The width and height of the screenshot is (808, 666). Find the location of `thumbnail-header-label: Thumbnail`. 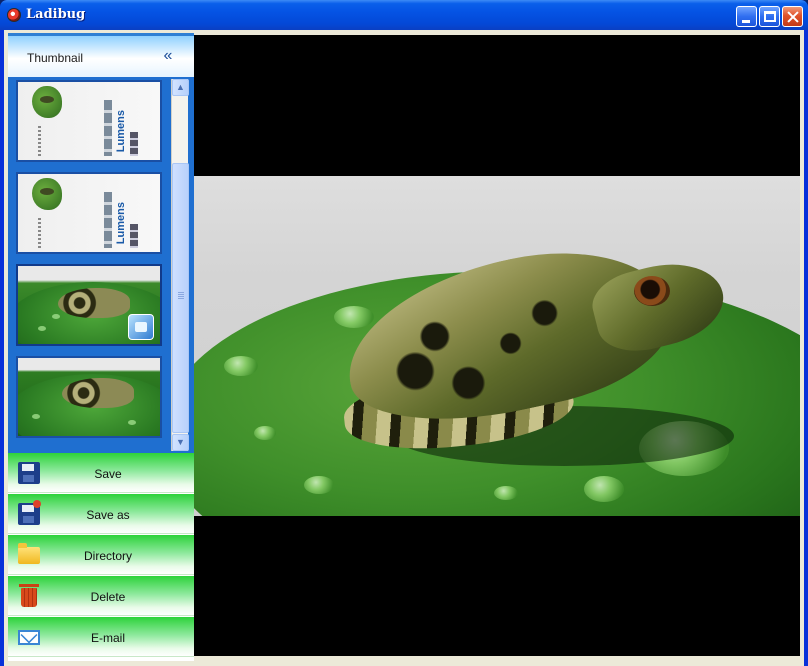

thumbnail-header-label: Thumbnail is located at coordinates (55, 58).